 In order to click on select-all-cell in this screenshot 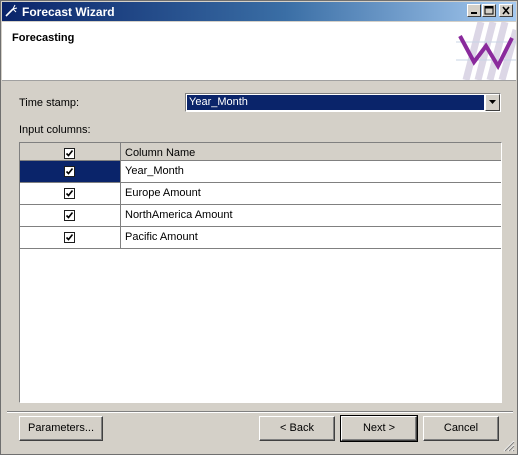, I will do `click(70, 151)`.